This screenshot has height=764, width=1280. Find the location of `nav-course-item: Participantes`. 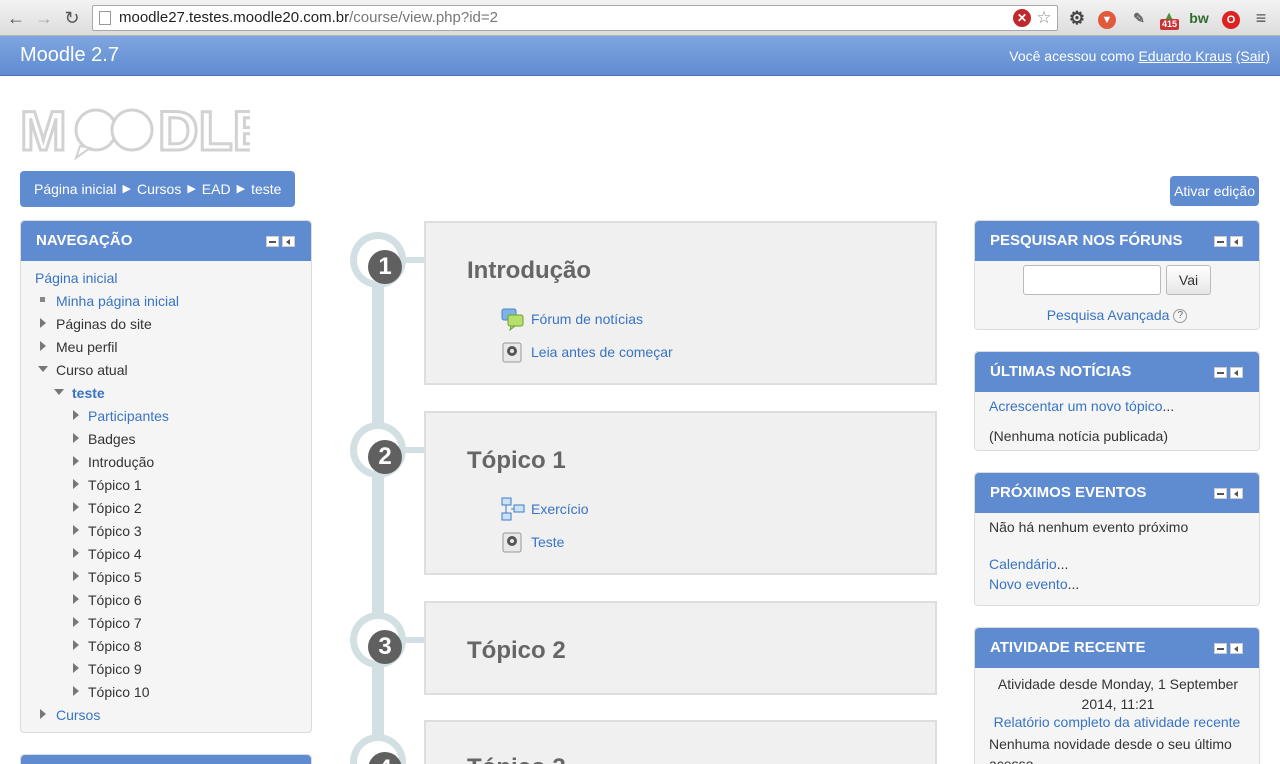

nav-course-item: Participantes is located at coordinates (128, 416).